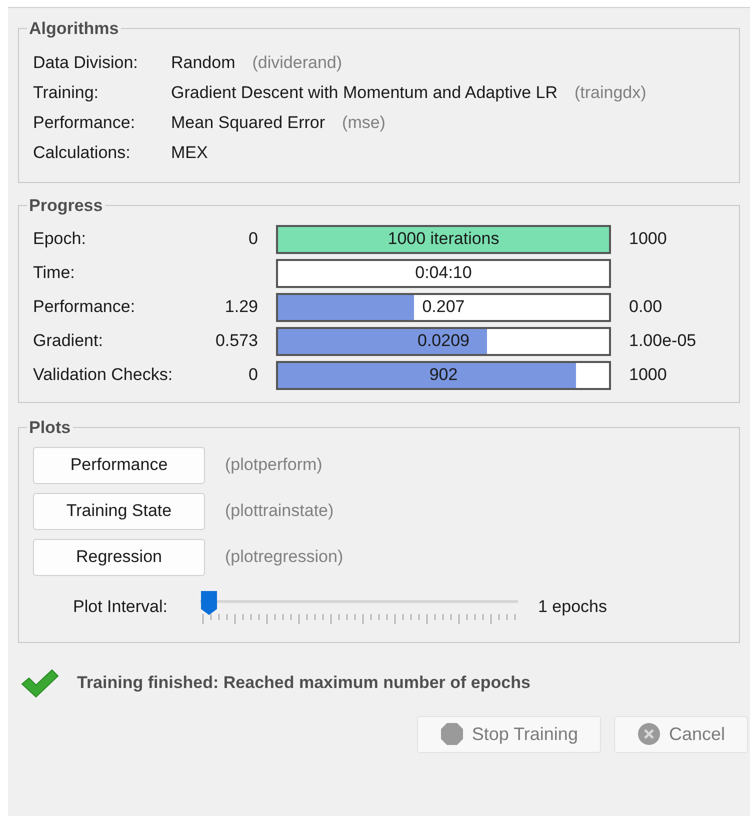  Describe the element at coordinates (103, 375) in the screenshot. I see `row-label: Validation Checks:` at that location.